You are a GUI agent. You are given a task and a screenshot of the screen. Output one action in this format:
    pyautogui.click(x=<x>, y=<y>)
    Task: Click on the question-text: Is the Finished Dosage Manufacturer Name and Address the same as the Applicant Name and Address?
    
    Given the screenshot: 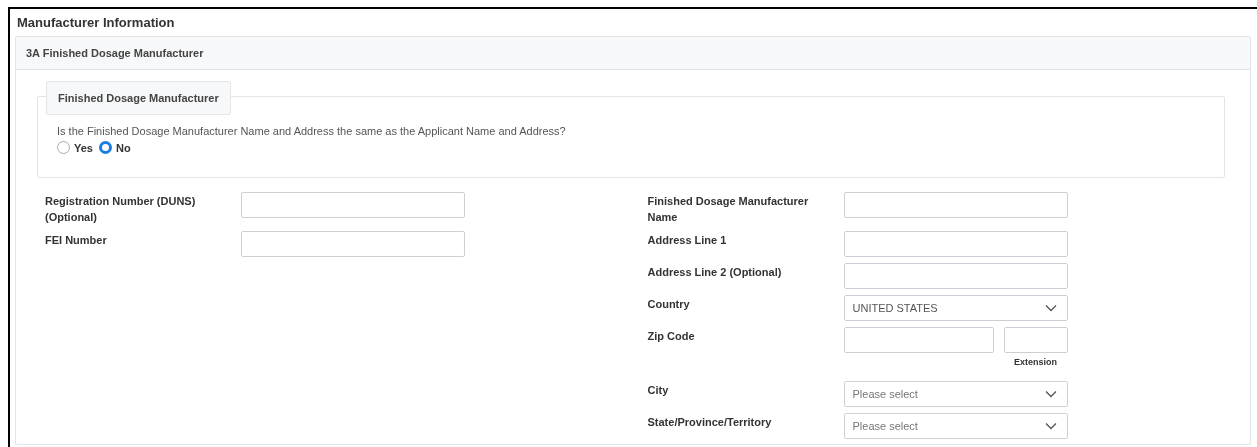 What is the action you would take?
    pyautogui.click(x=312, y=131)
    